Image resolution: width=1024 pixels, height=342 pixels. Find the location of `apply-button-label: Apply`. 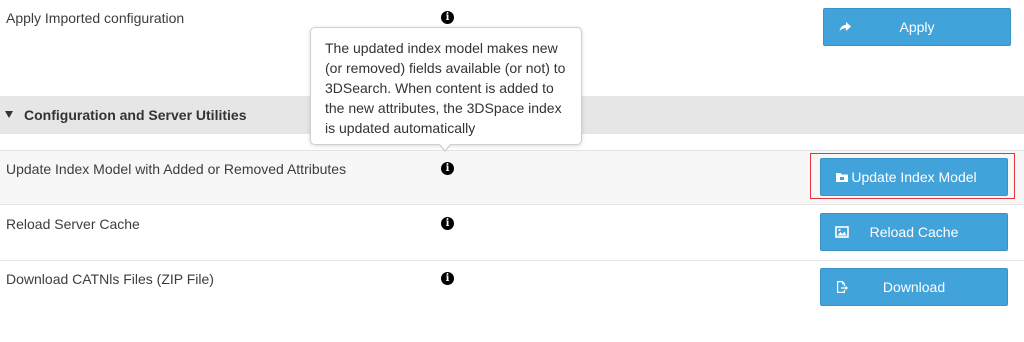

apply-button-label: Apply is located at coordinates (917, 27).